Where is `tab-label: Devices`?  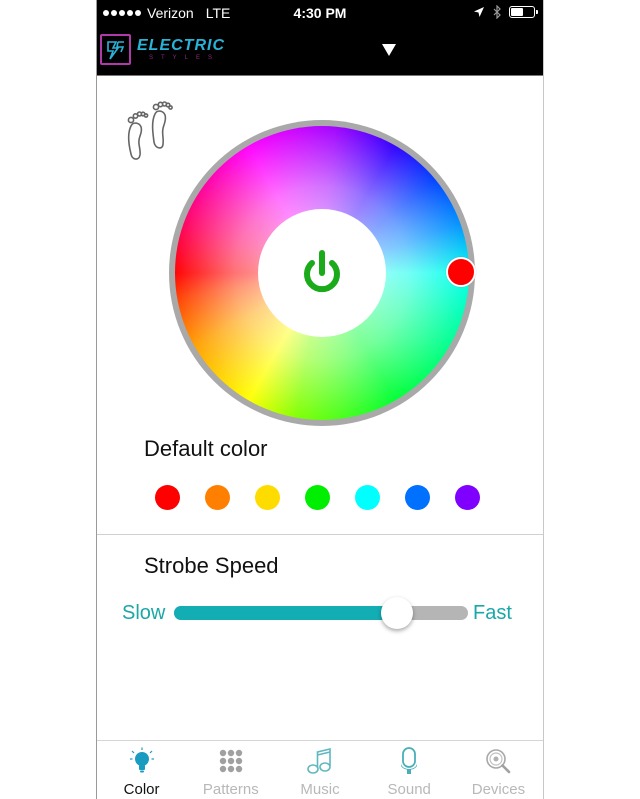
tab-label: Devices is located at coordinates (498, 789).